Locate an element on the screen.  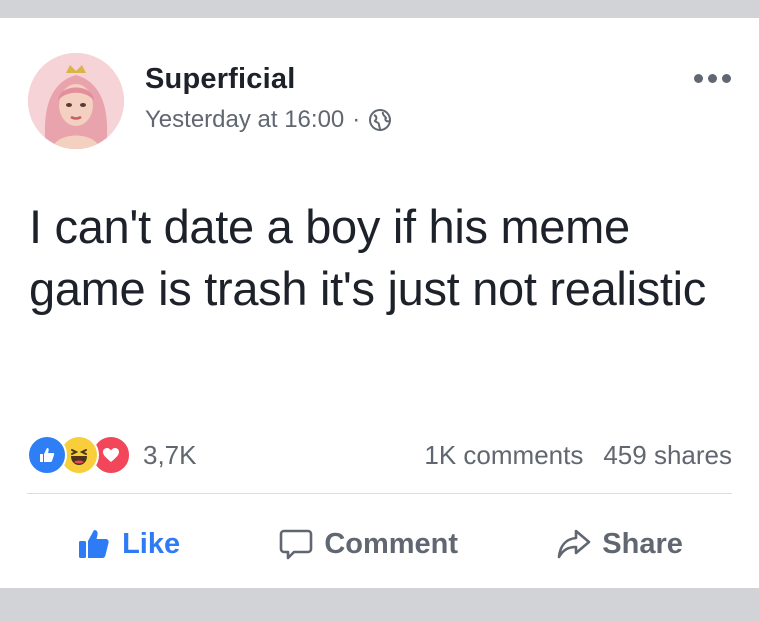
comments-count: 1K comments is located at coordinates (503, 455).